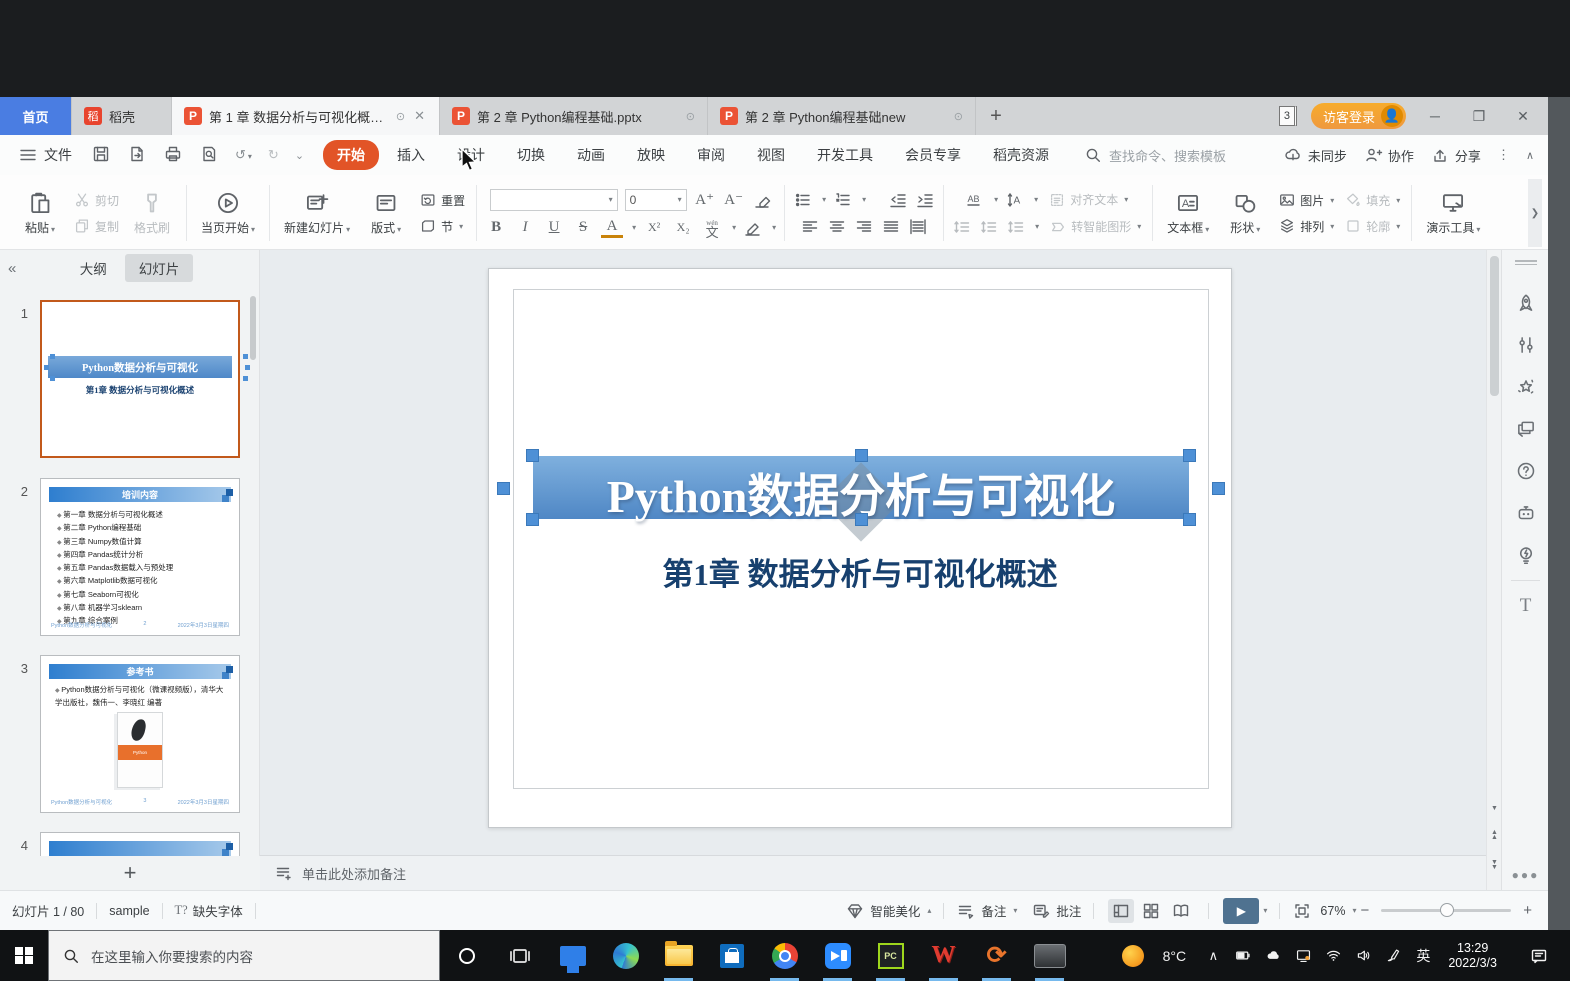  I want to click on character-spacing-icon: A, so click(1015, 200).